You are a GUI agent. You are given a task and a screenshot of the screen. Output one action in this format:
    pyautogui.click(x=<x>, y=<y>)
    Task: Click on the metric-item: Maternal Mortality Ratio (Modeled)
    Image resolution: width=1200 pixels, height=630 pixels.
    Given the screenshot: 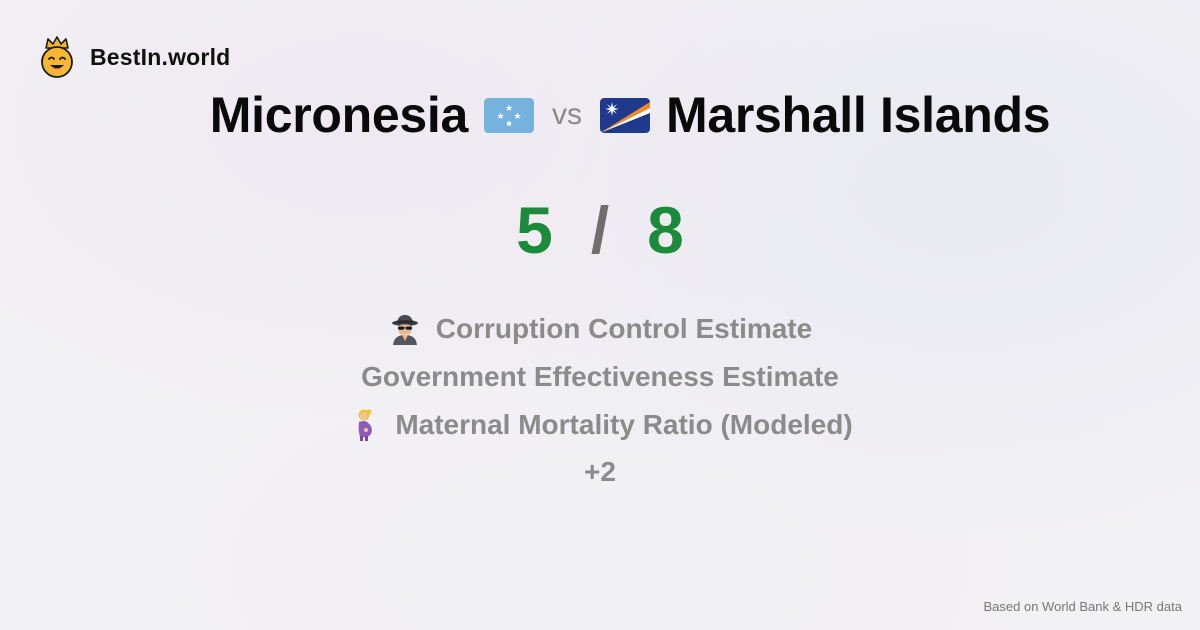 What is the action you would take?
    pyautogui.click(x=600, y=425)
    